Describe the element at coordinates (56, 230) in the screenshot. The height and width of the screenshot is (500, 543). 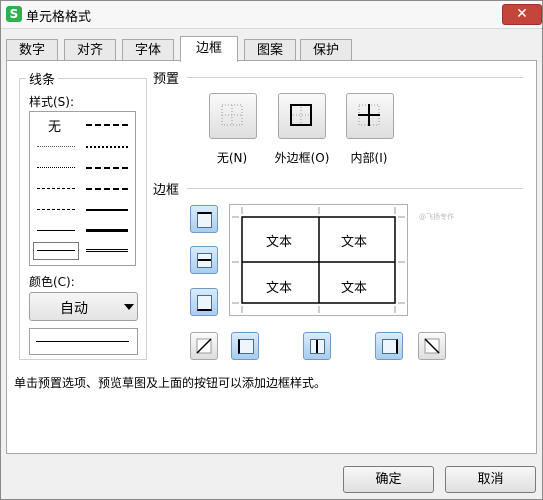
I see `line-style-thin` at that location.